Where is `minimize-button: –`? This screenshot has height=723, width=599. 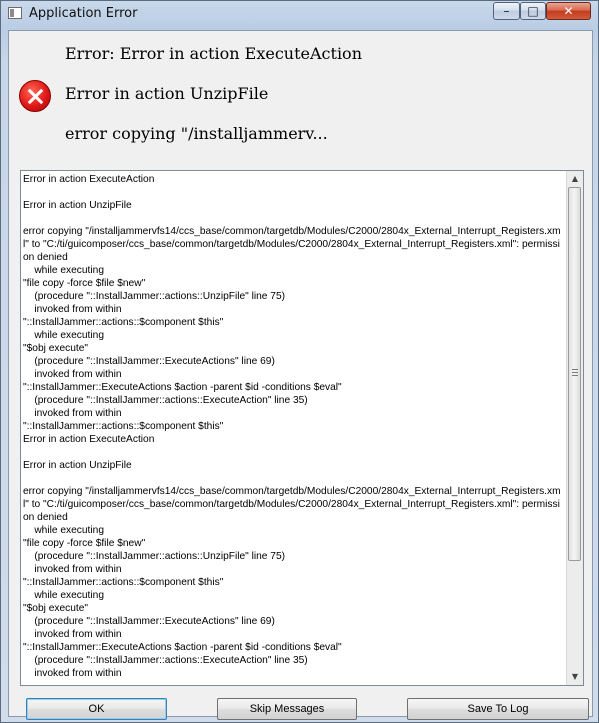 minimize-button: – is located at coordinates (506, 11).